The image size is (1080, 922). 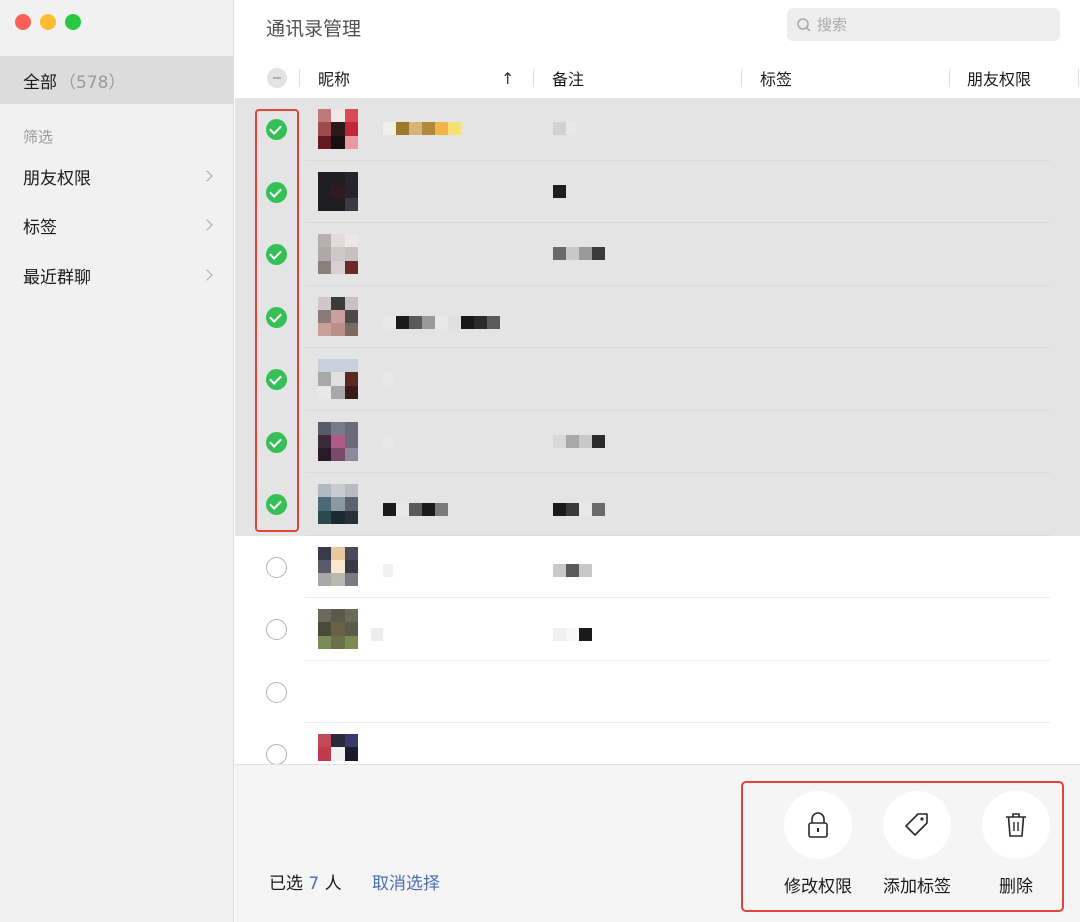 What do you see at coordinates (116, 176) in the screenshot?
I see `sidebar-item-friend-permission: 朋友权限` at bounding box center [116, 176].